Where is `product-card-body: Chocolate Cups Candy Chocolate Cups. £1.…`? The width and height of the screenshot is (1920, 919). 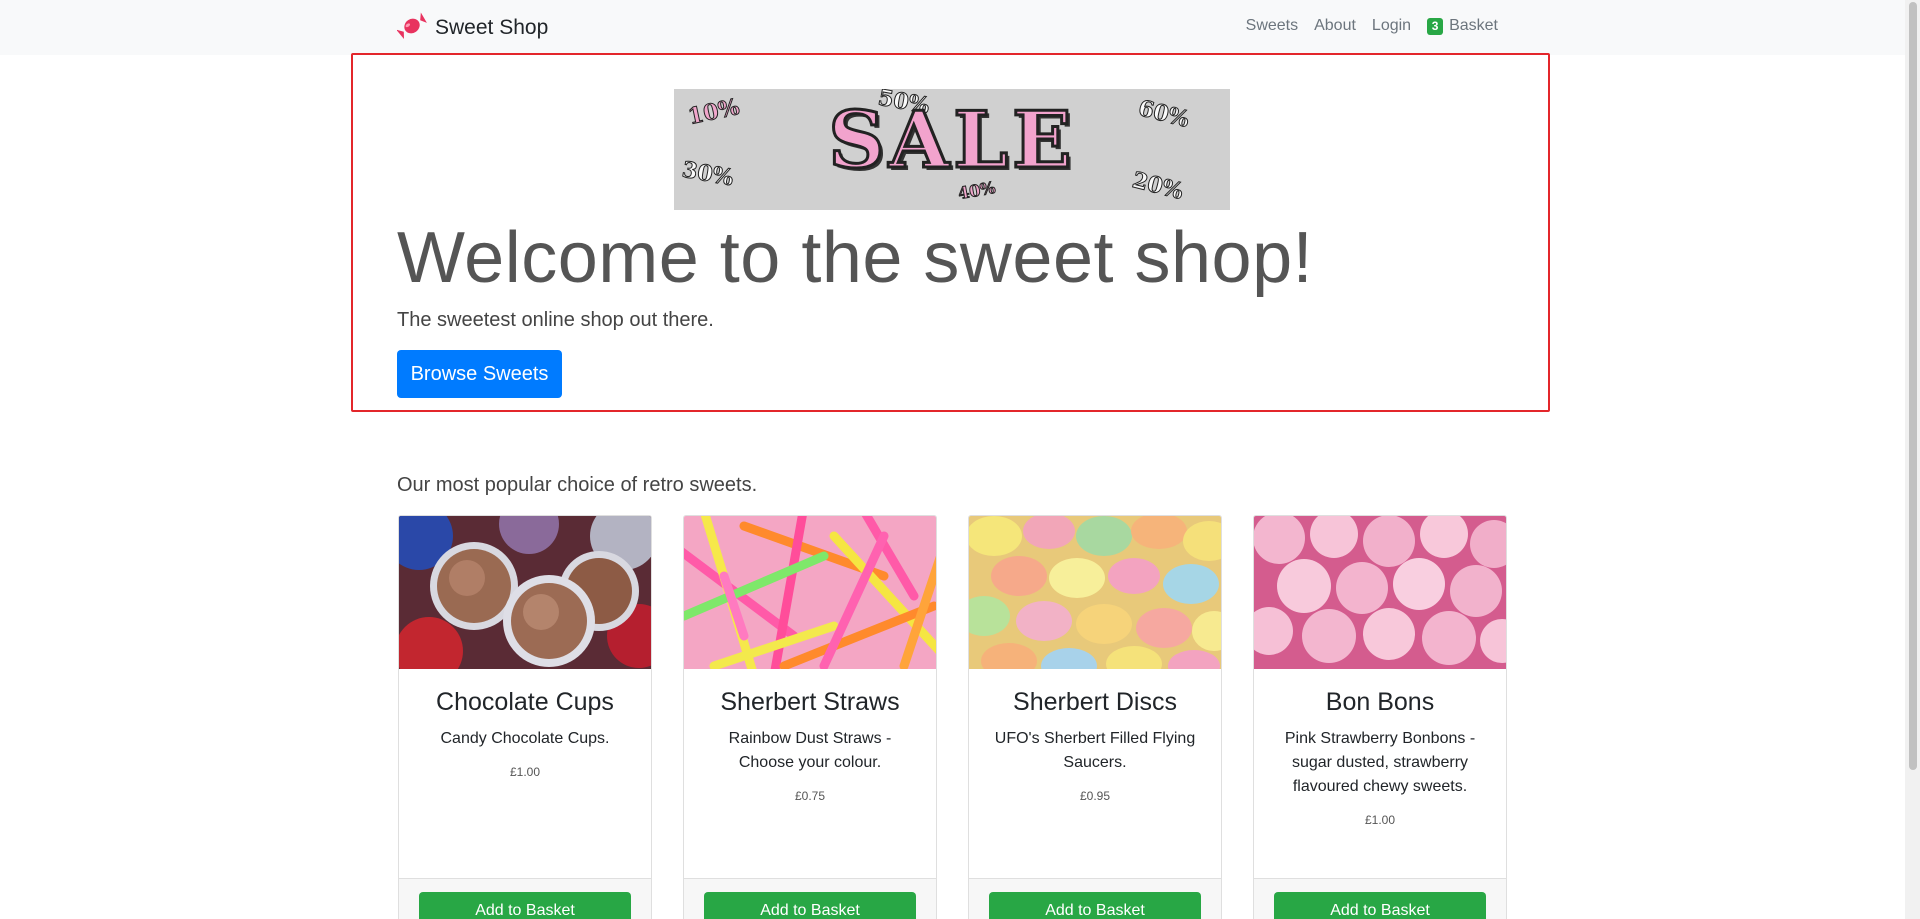 product-card-body: Chocolate Cups Candy Chocolate Cups. £1.… is located at coordinates (525, 724).